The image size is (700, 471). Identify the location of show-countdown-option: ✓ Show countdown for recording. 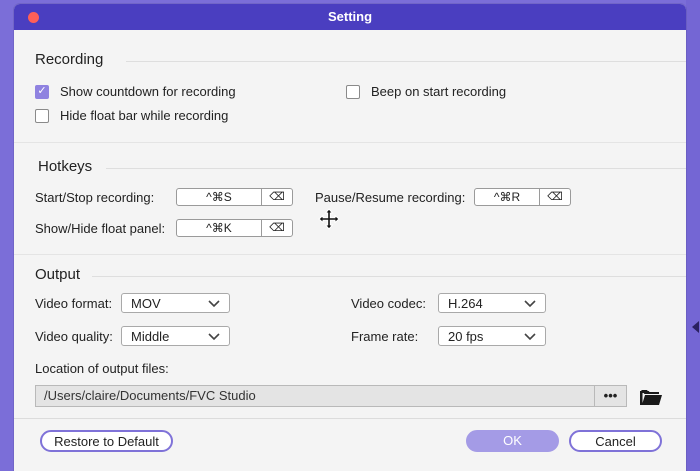
(135, 91).